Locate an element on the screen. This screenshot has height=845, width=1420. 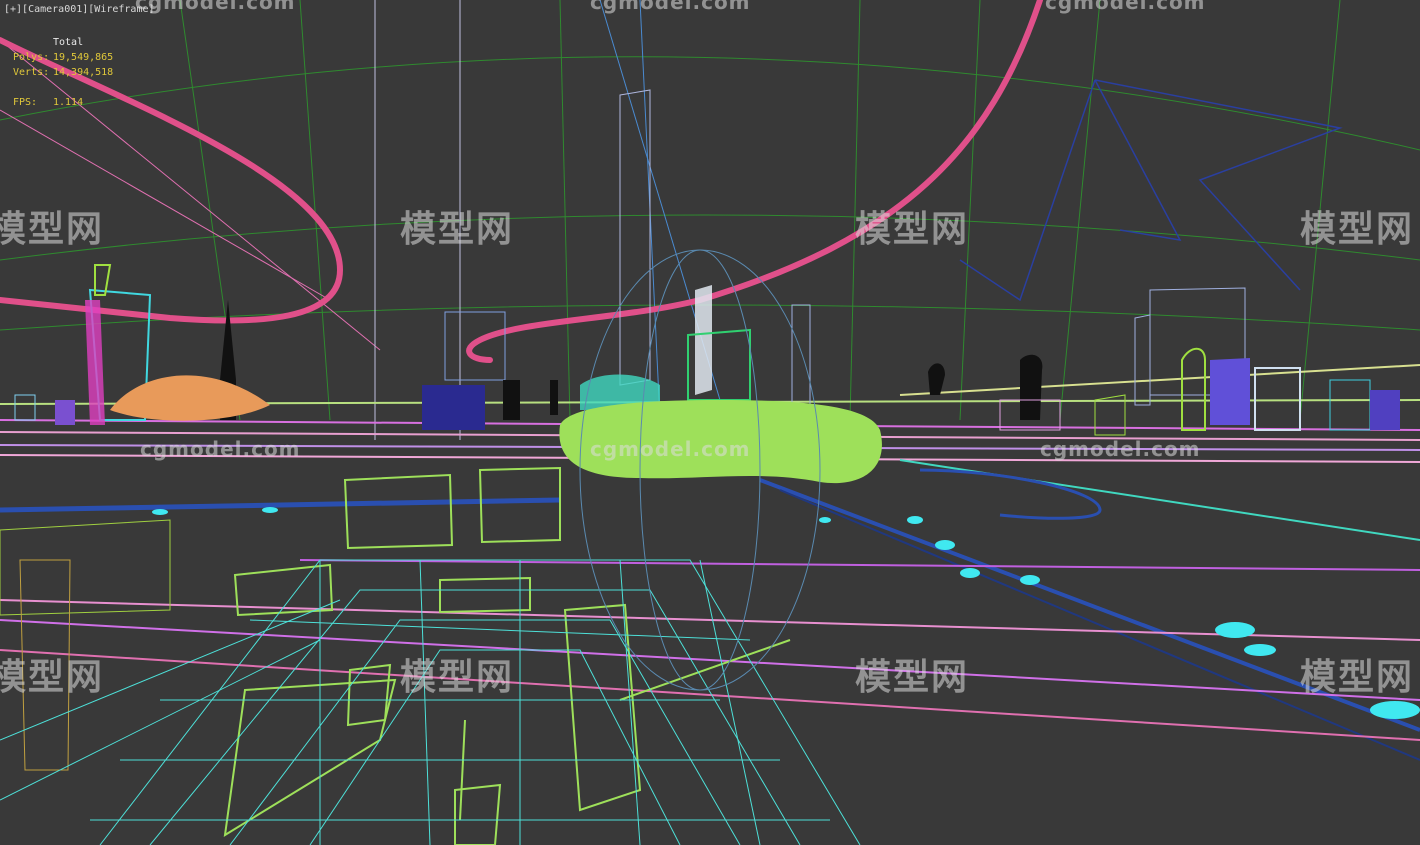
blue-frame is located at coordinates (1151, 190).